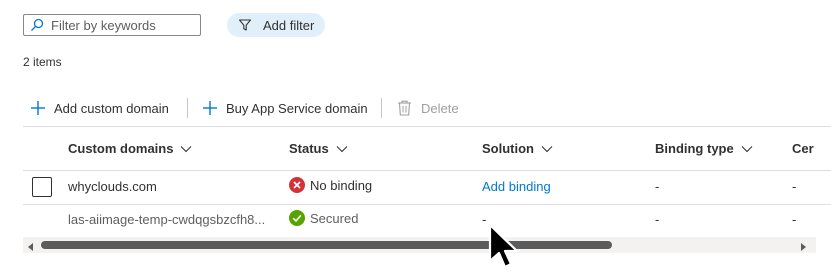 This screenshot has height=274, width=831. I want to click on filter-icon, so click(245, 25).